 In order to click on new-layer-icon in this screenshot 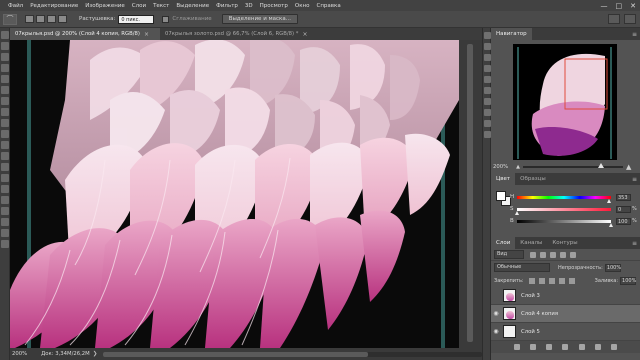, I will do `click(597, 347)`.